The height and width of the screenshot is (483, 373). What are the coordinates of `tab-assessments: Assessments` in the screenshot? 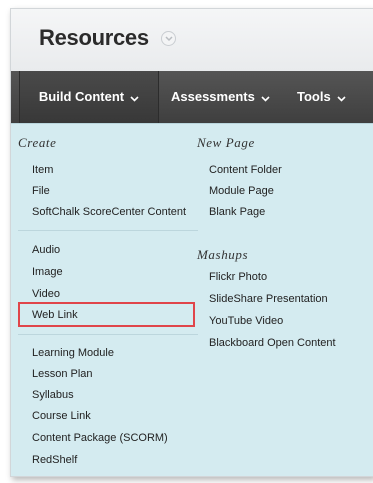 It's located at (220, 97).